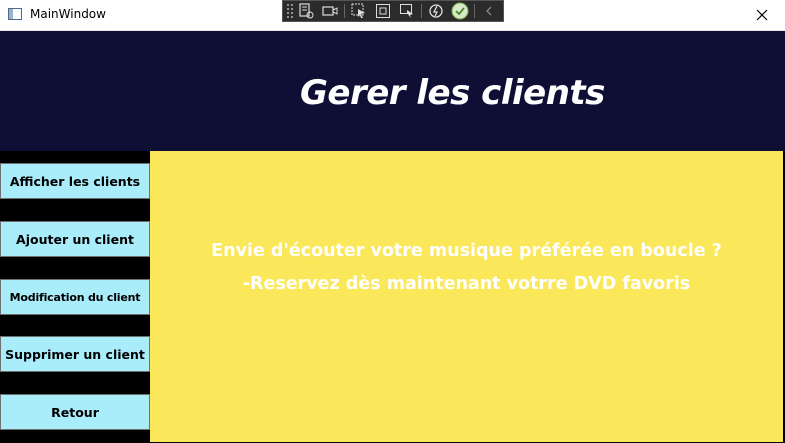  Describe the element at coordinates (436, 11) in the screenshot. I see `hot-reload-icon` at that location.